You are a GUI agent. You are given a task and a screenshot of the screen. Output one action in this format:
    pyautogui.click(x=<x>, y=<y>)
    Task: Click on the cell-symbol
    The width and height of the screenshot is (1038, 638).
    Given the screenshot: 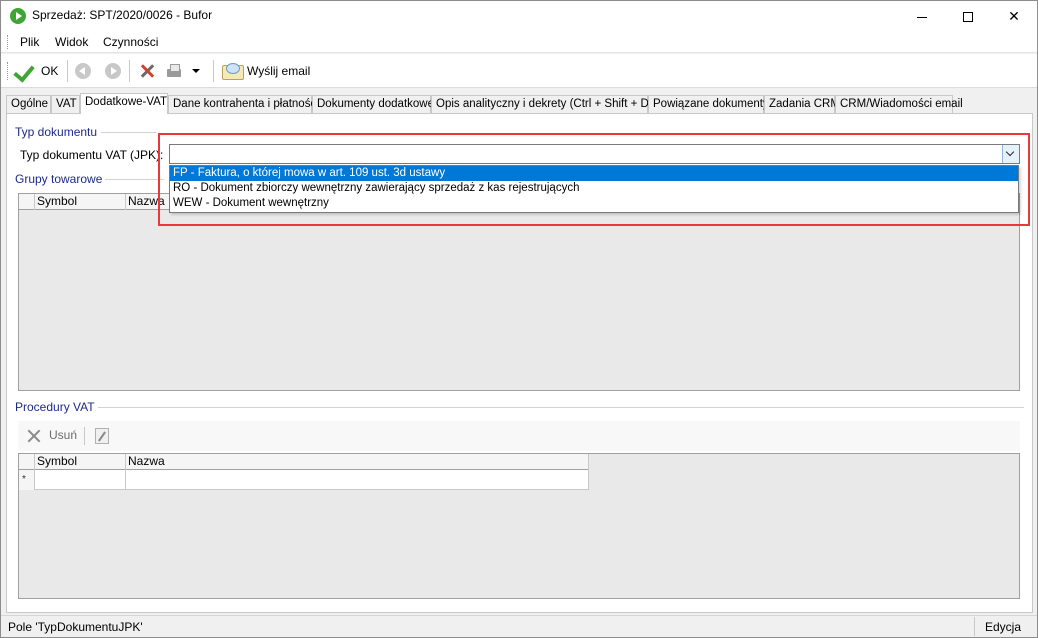 What is the action you would take?
    pyautogui.click(x=80, y=480)
    